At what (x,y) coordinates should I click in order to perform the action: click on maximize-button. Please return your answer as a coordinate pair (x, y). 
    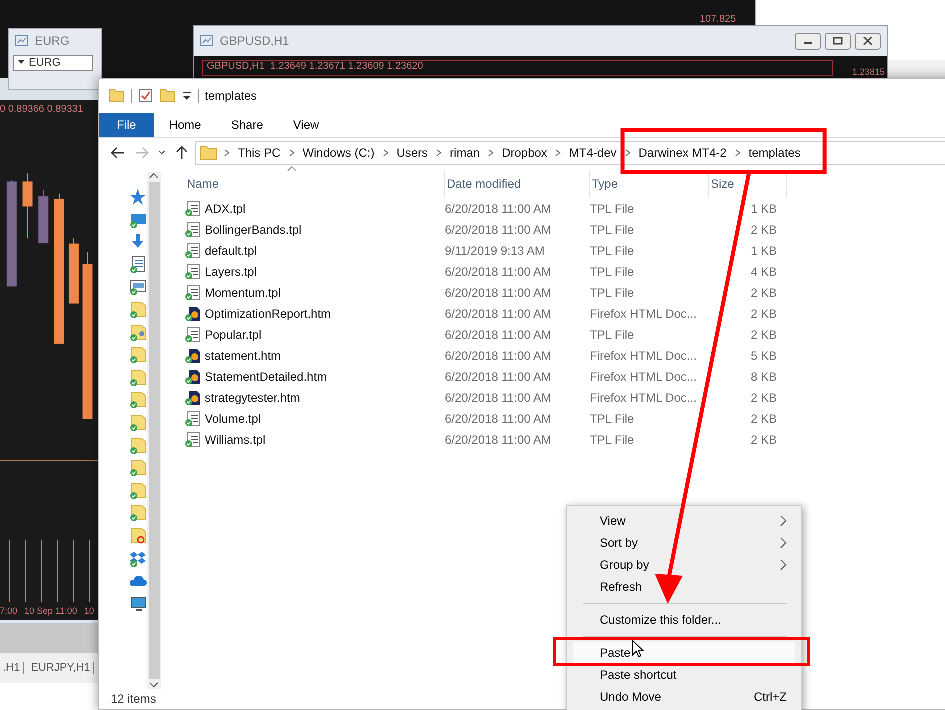
    Looking at the image, I should click on (838, 41).